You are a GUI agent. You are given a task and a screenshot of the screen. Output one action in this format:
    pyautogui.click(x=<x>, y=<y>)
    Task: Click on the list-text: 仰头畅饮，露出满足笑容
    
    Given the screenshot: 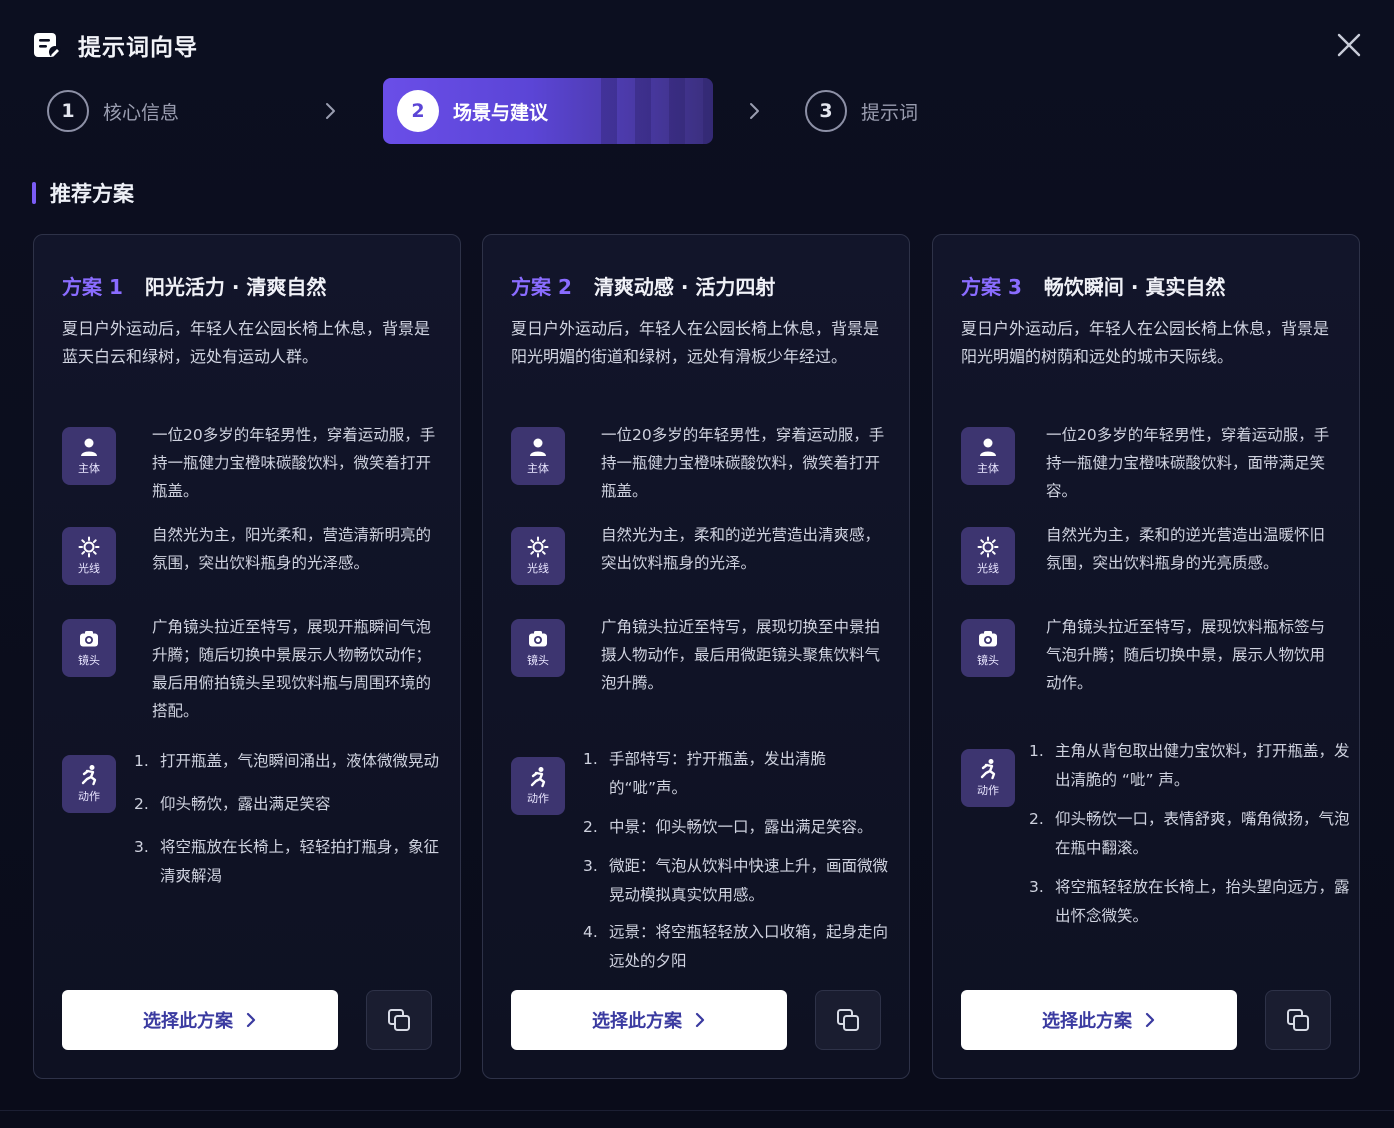 What is the action you would take?
    pyautogui.click(x=245, y=804)
    